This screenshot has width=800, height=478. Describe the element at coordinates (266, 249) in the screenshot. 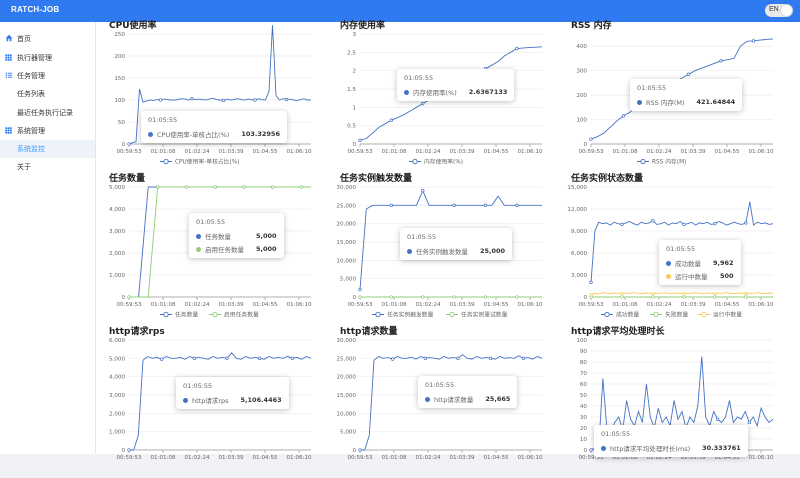

I see `tooltip-value: 5,000` at that location.